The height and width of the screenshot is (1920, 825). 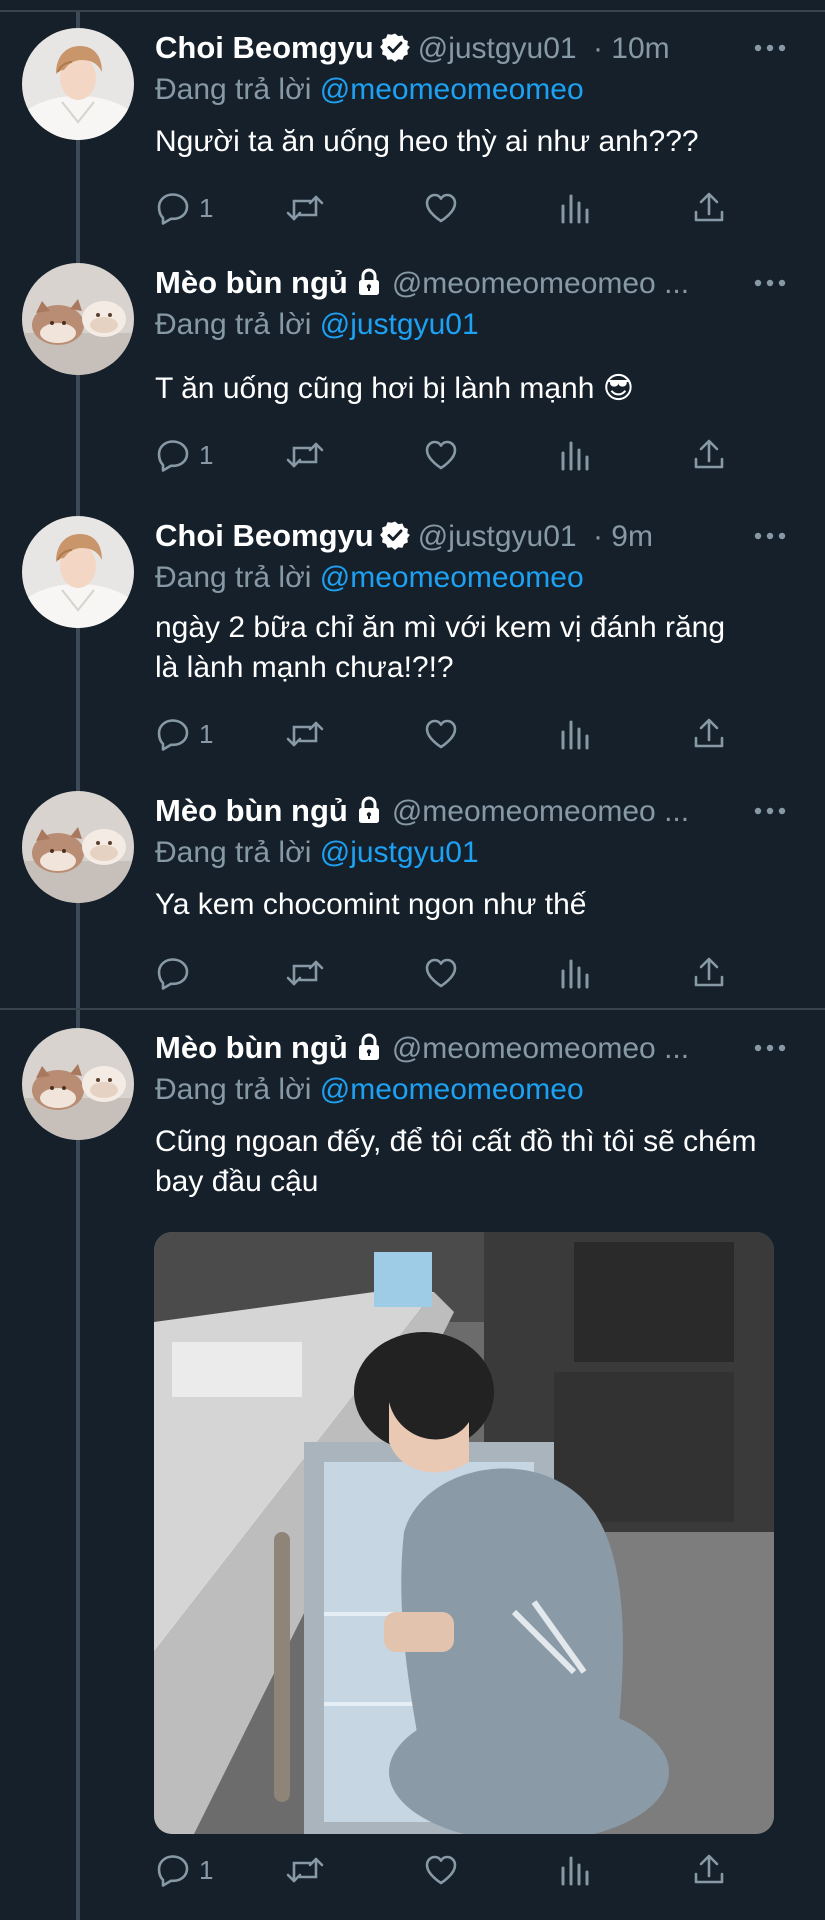 I want to click on tweet-header: Choi Beomgyu @justgyu01 · 9m, so click(x=475, y=536).